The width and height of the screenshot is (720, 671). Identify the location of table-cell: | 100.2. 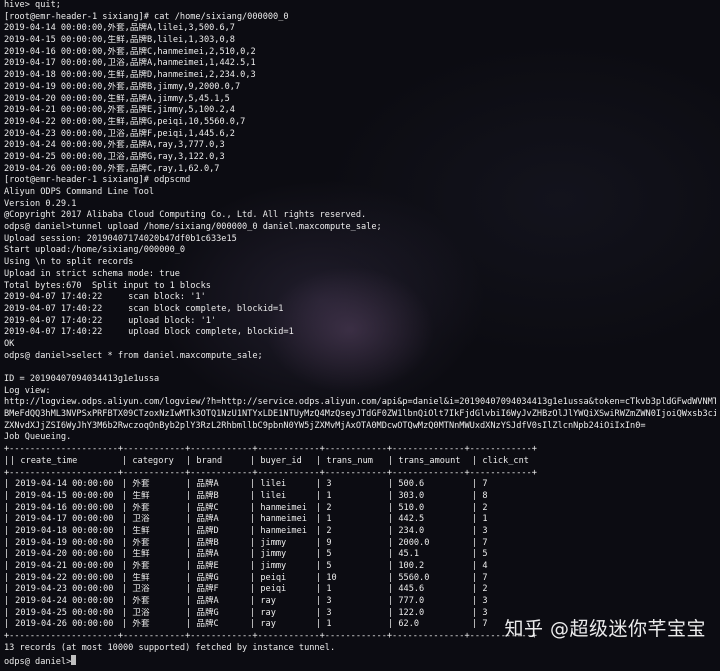
(406, 566).